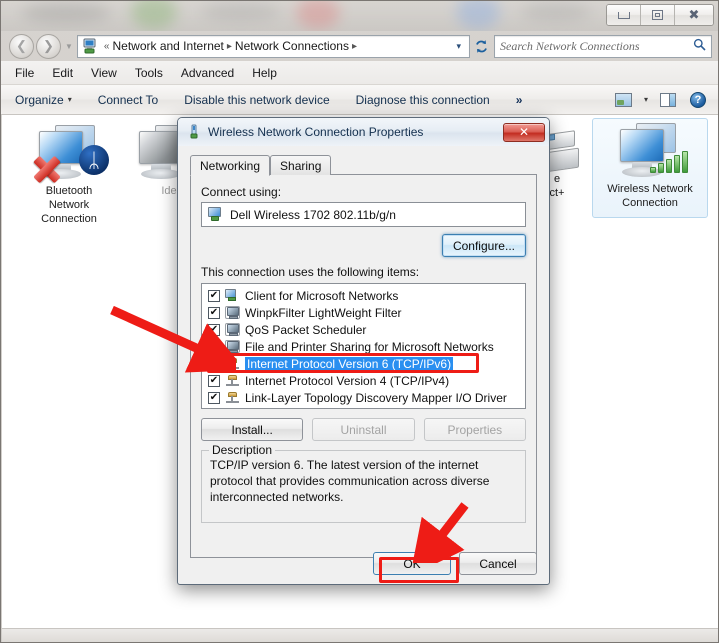  I want to click on wifi-signal-icon, so click(669, 162).